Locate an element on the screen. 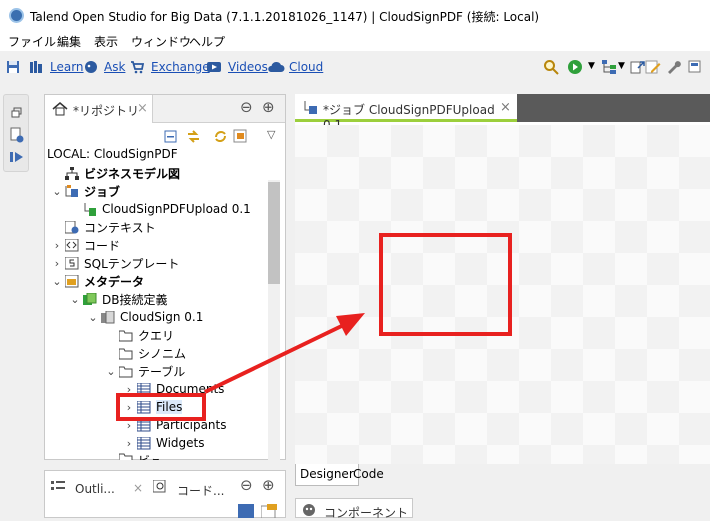 Image resolution: width=710 pixels, height=521 pixels. tree-item-label: CloudSignPDFUpload 0.1 is located at coordinates (176, 209).